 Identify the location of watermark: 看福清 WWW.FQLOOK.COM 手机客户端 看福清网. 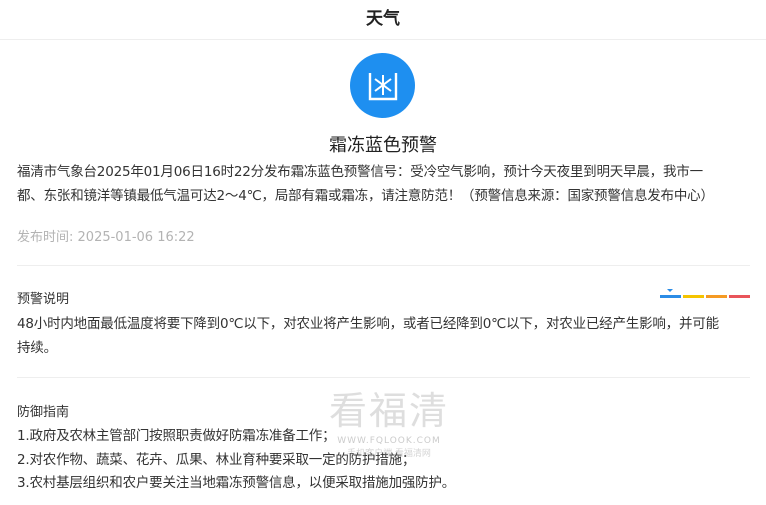
(389, 433).